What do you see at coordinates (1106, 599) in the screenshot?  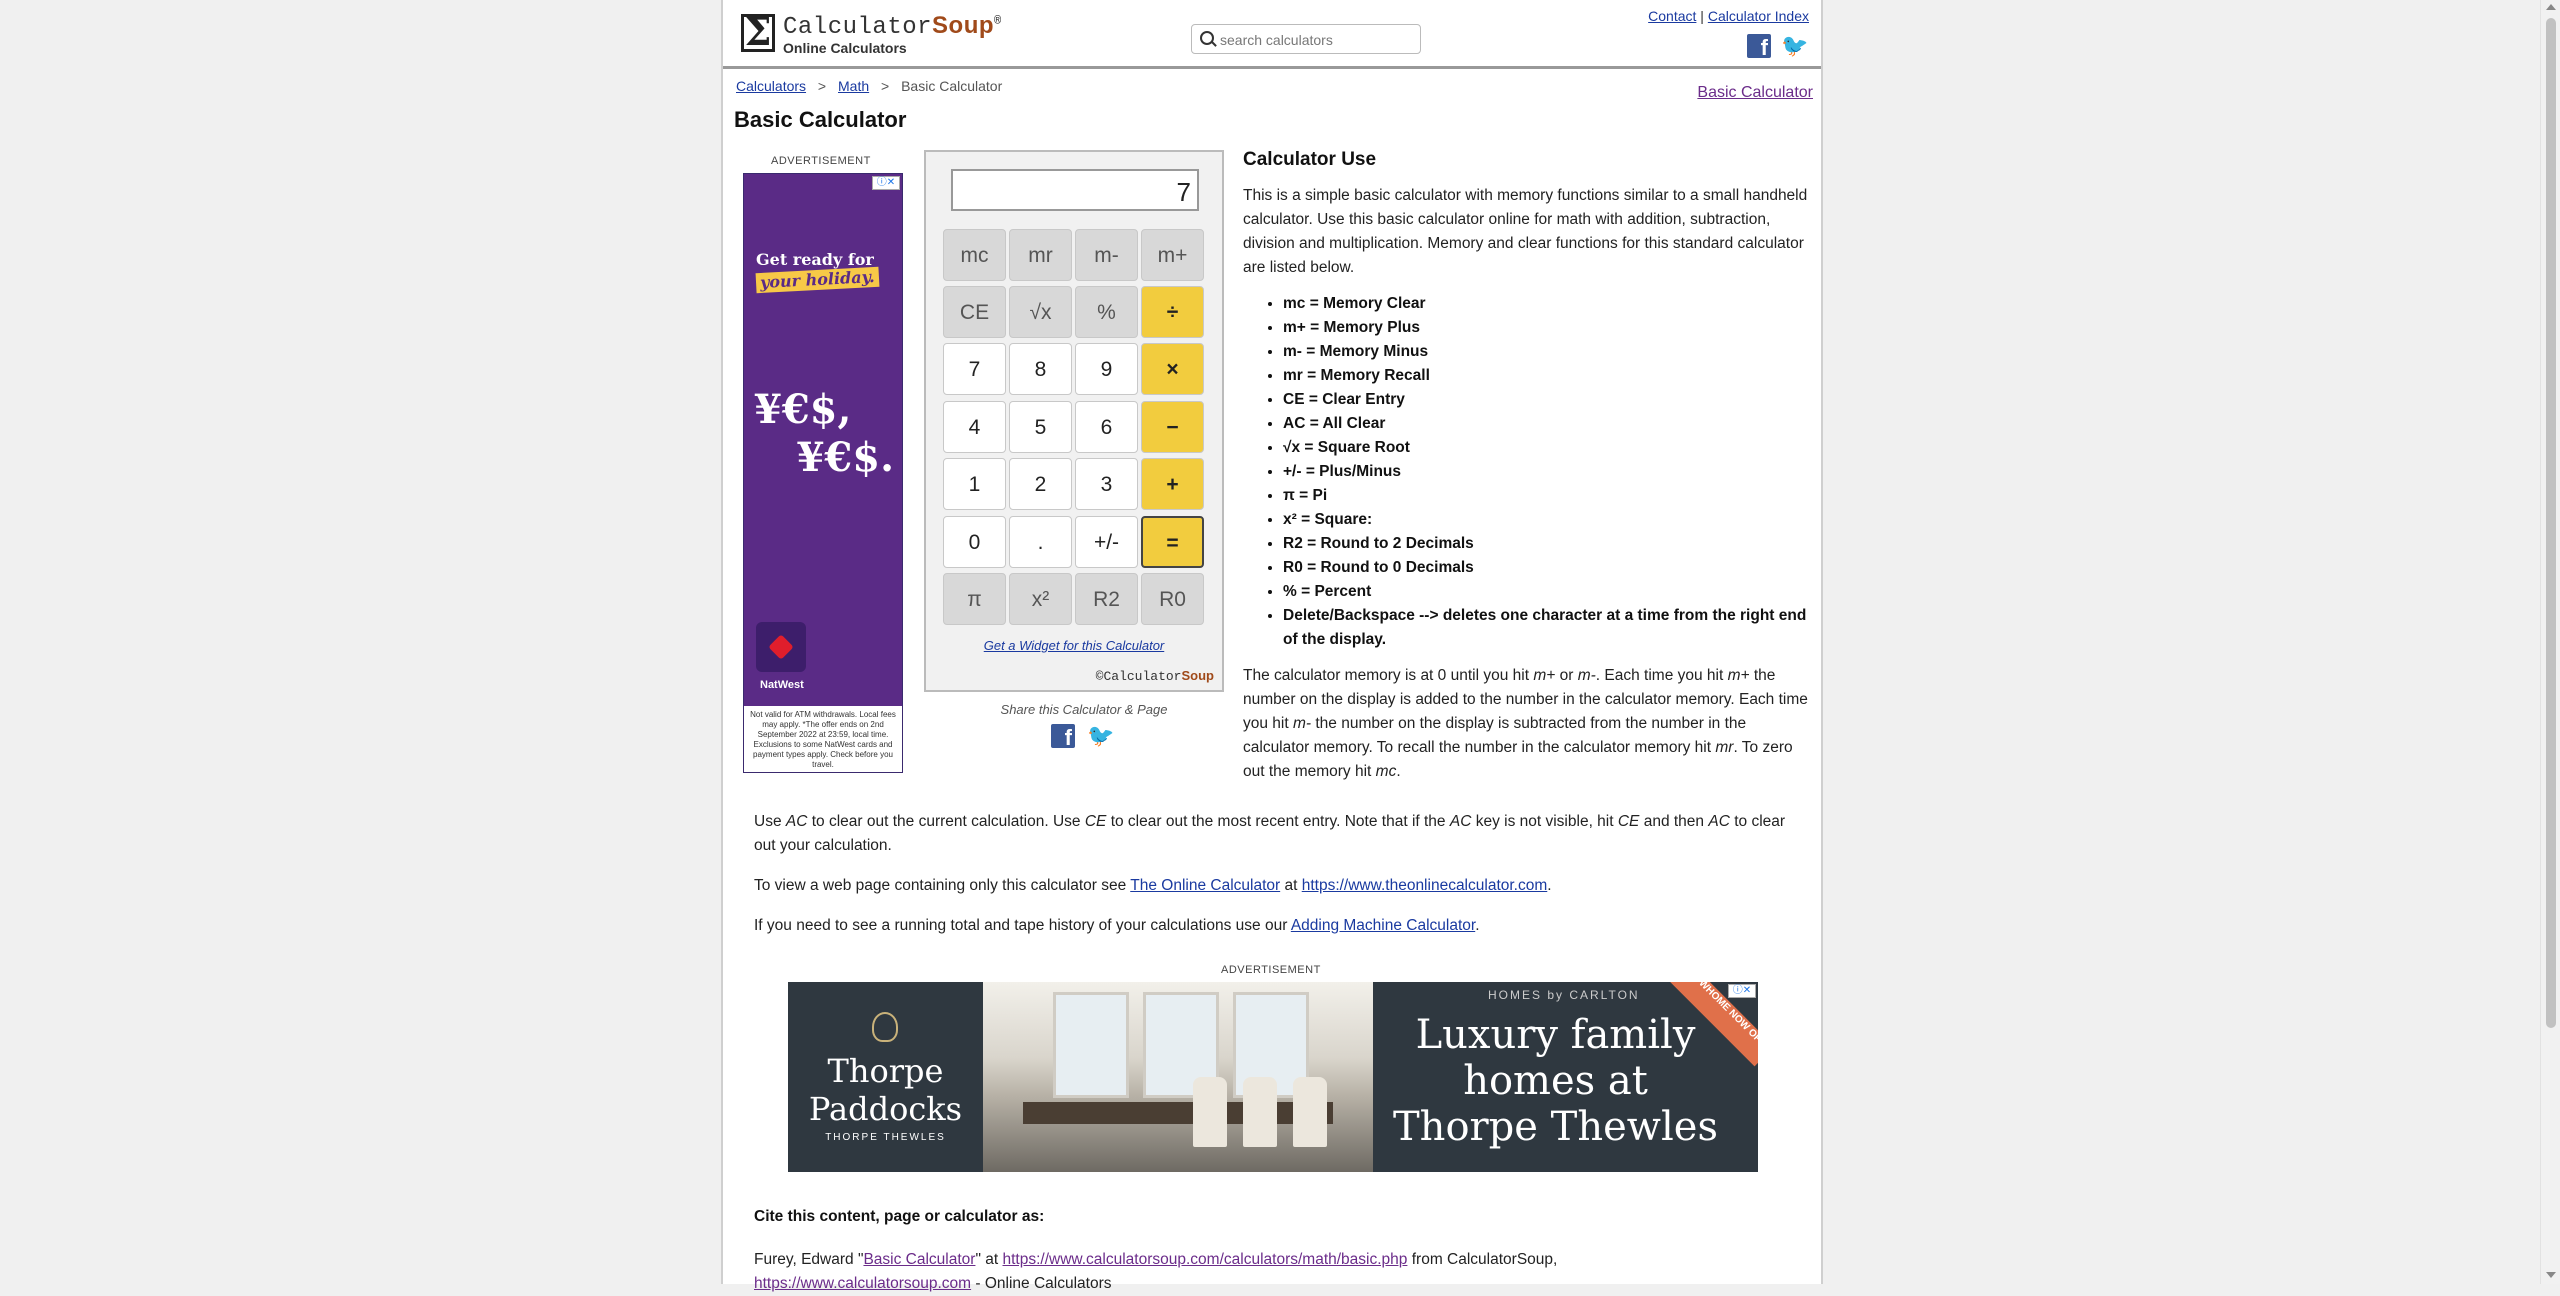 I see `round-2-decimals-button: R2` at bounding box center [1106, 599].